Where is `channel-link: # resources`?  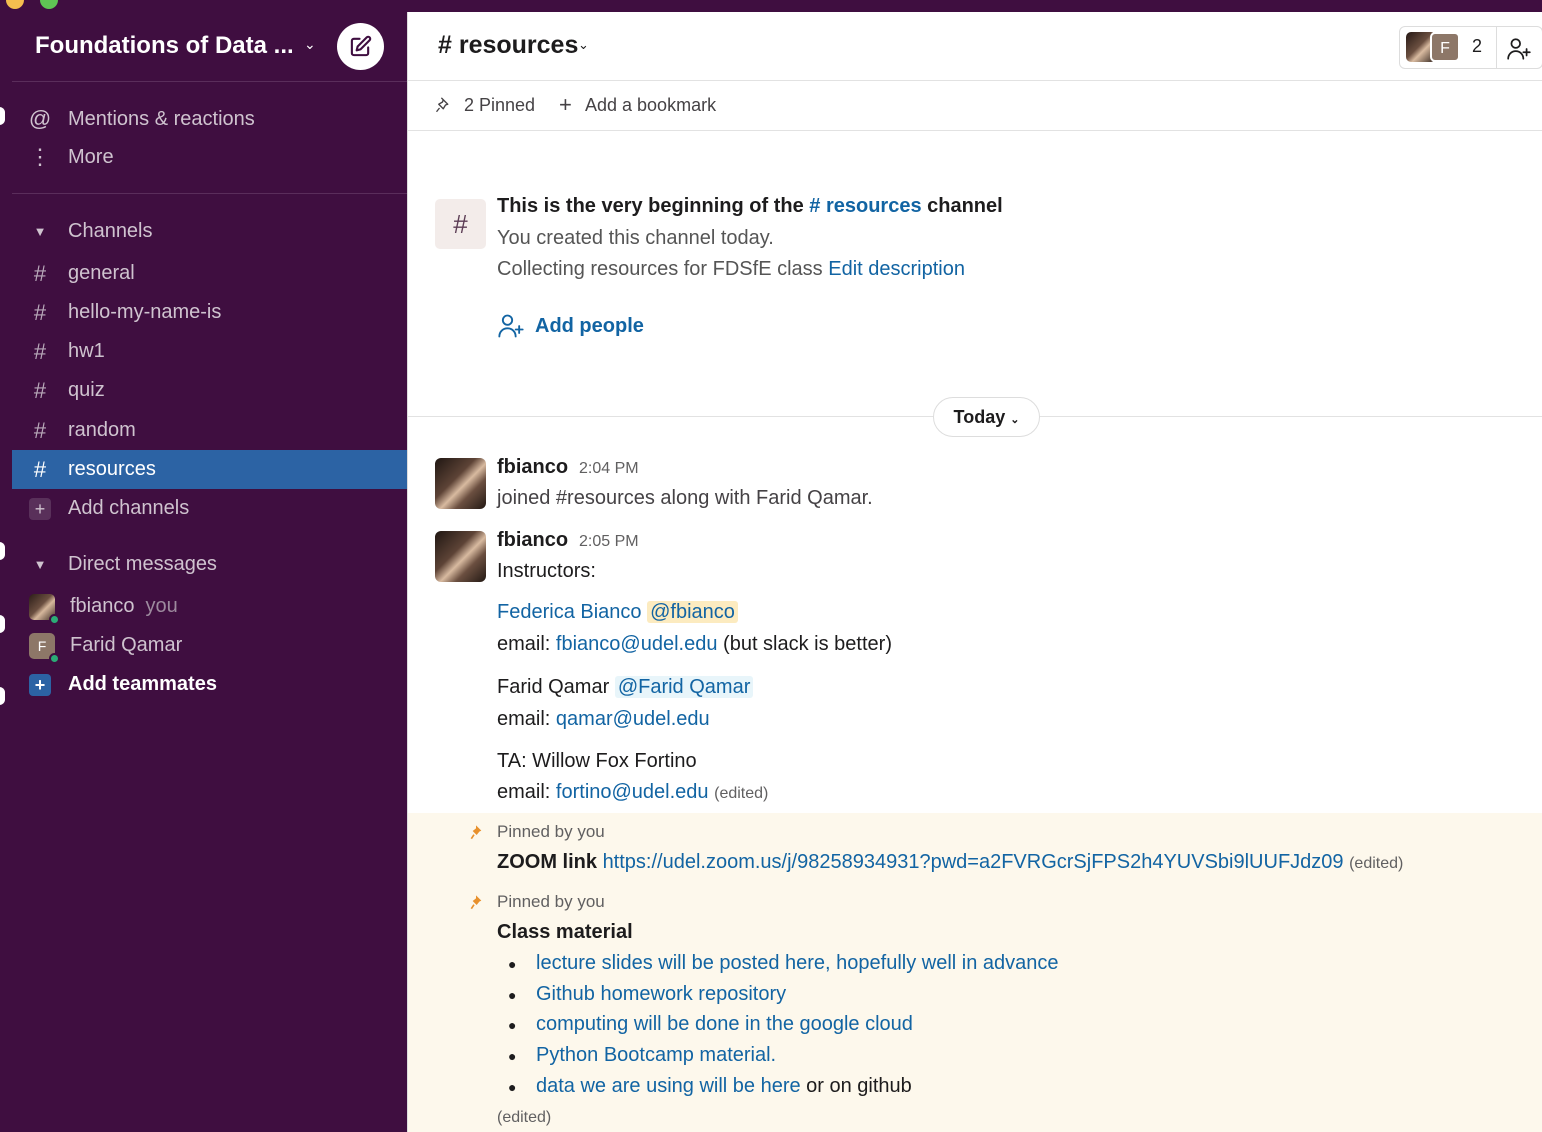
channel-link: # resources is located at coordinates (865, 206).